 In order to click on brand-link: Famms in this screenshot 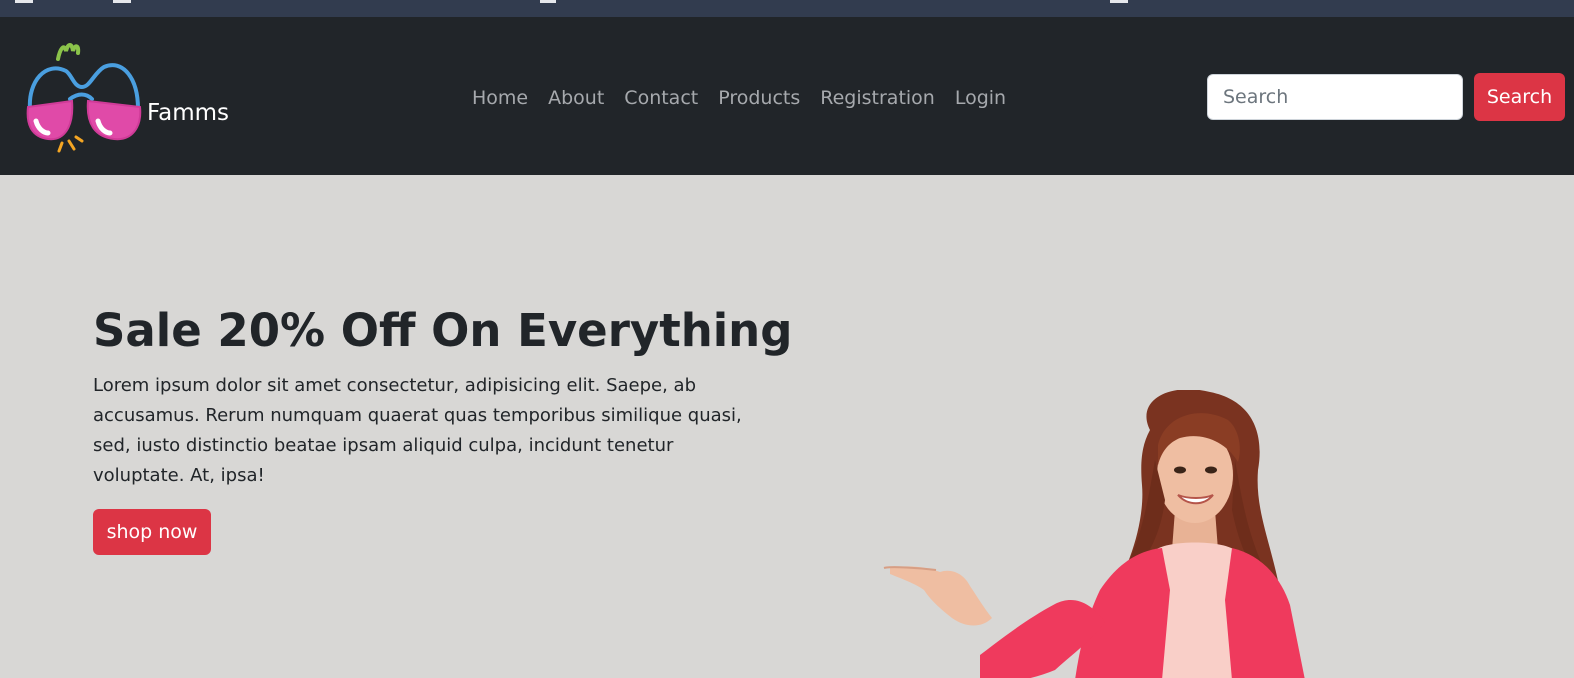, I will do `click(132, 96)`.